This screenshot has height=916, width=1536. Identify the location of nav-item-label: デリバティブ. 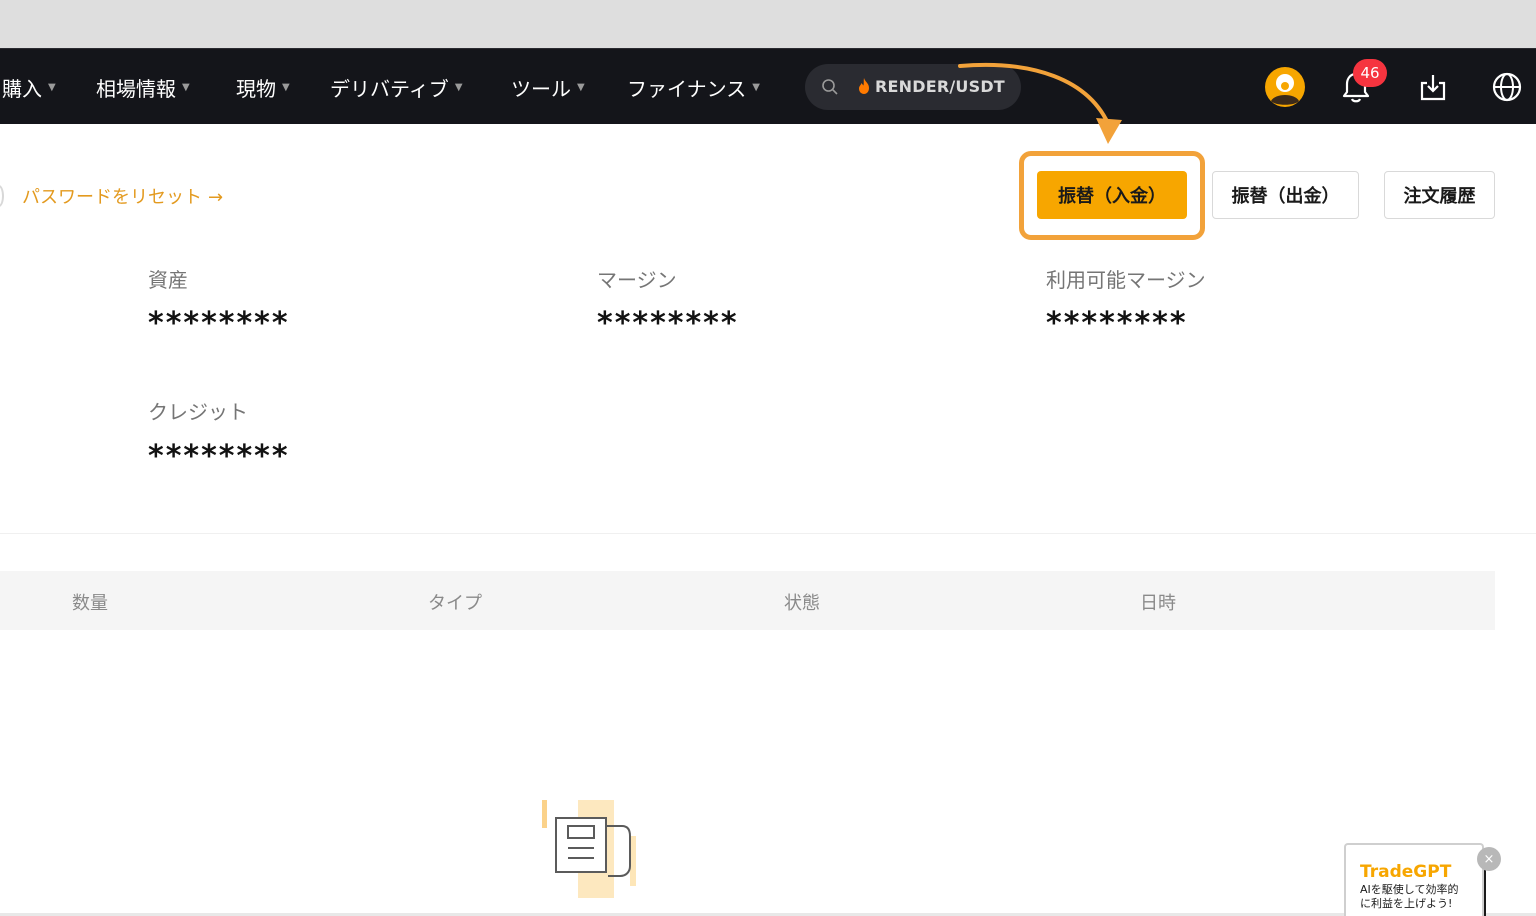
(389, 88).